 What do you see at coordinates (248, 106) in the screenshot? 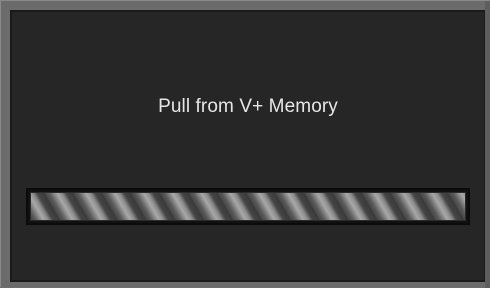
I see `status-message: Pull from V+ Memory` at bounding box center [248, 106].